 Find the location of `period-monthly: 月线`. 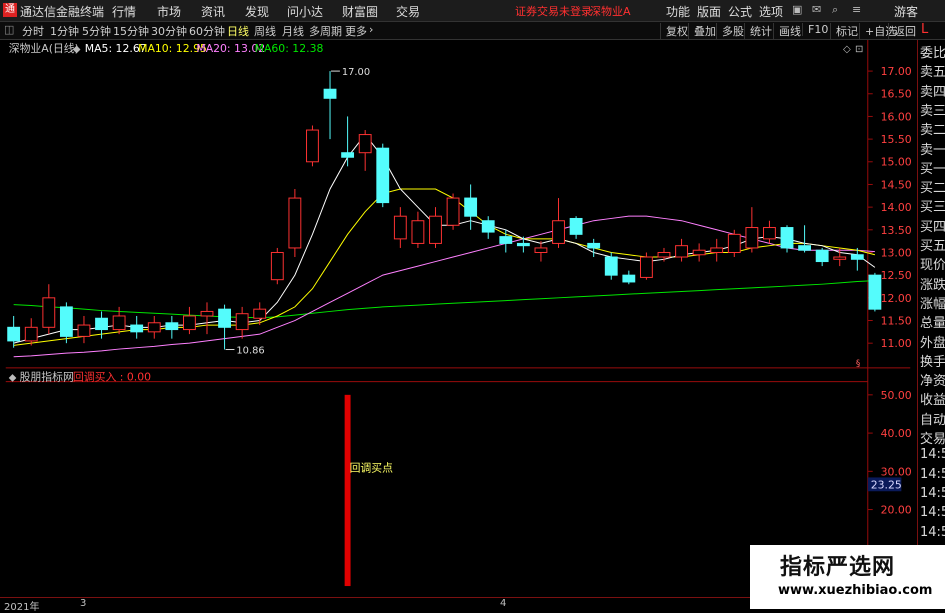

period-monthly: 月线 is located at coordinates (293, 31).